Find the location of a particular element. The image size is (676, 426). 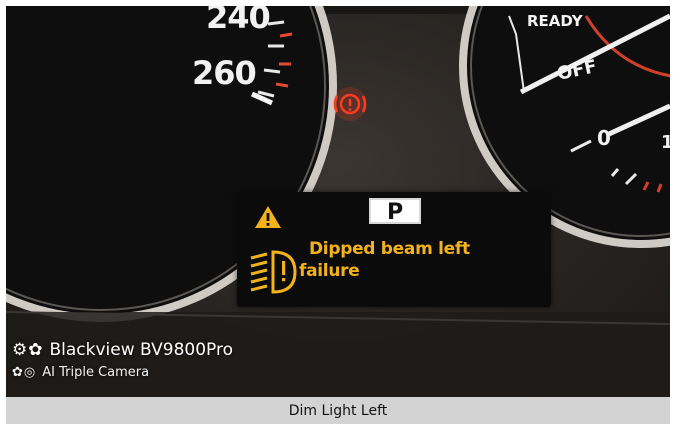

camera-model-text: Blackview BV9800Pro is located at coordinates (141, 350).